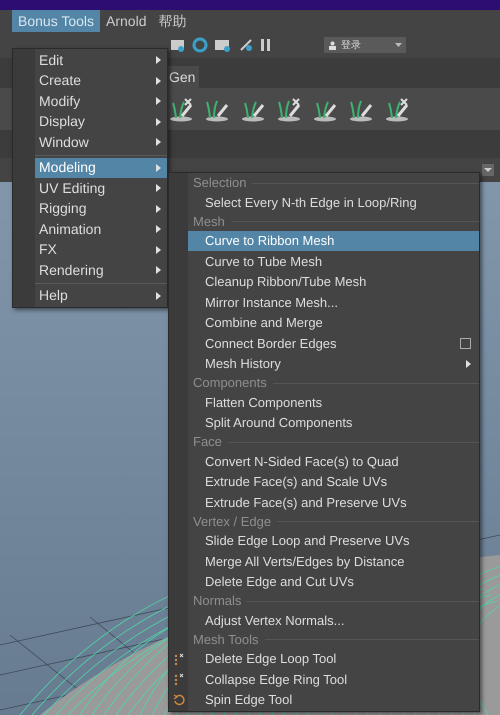  What do you see at coordinates (333, 461) in the screenshot?
I see `menu-item: Convert N-Sided Face(s) to Quad` at bounding box center [333, 461].